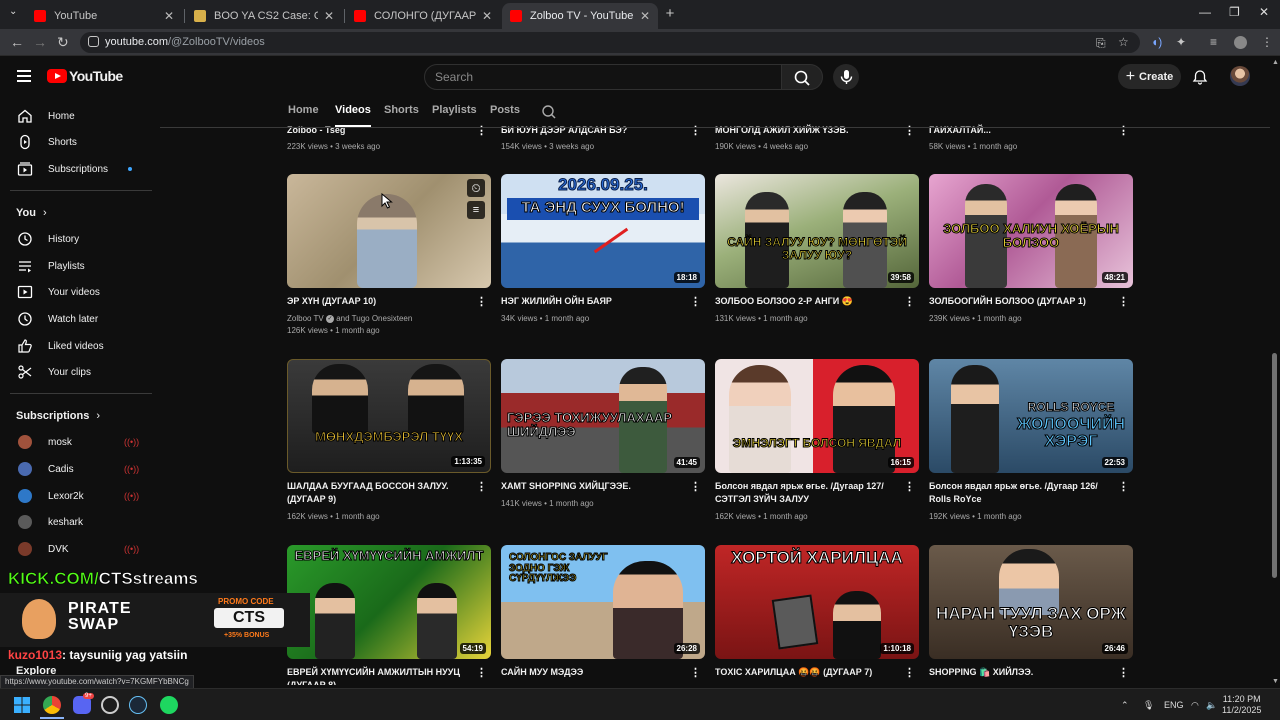 This screenshot has width=1280, height=720. I want to click on sidebar-subscriptions-heading: Subscriptions ›, so click(58, 416).